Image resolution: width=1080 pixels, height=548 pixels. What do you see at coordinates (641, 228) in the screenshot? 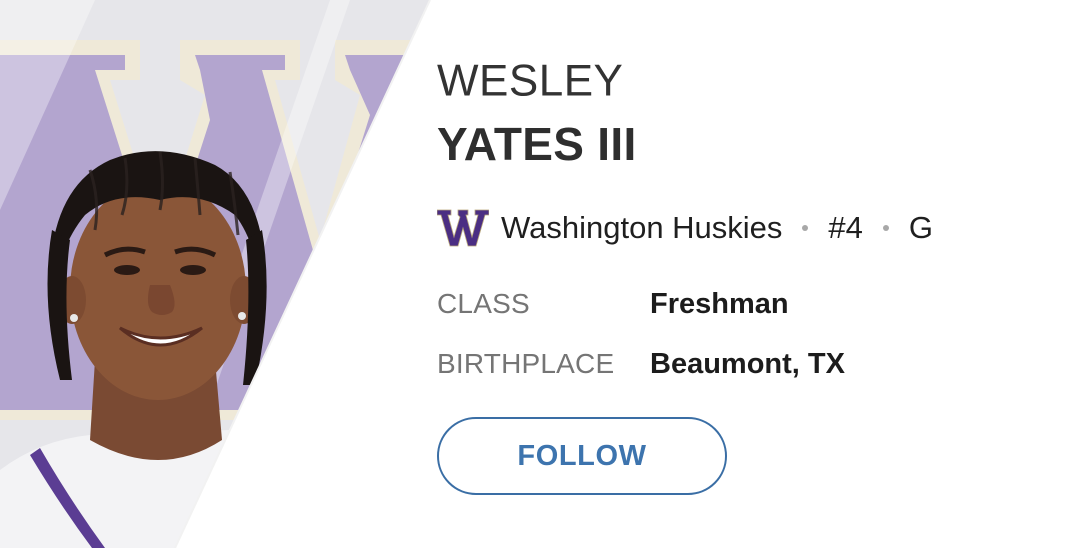
I see `team-name-link: Washington Huskies` at bounding box center [641, 228].